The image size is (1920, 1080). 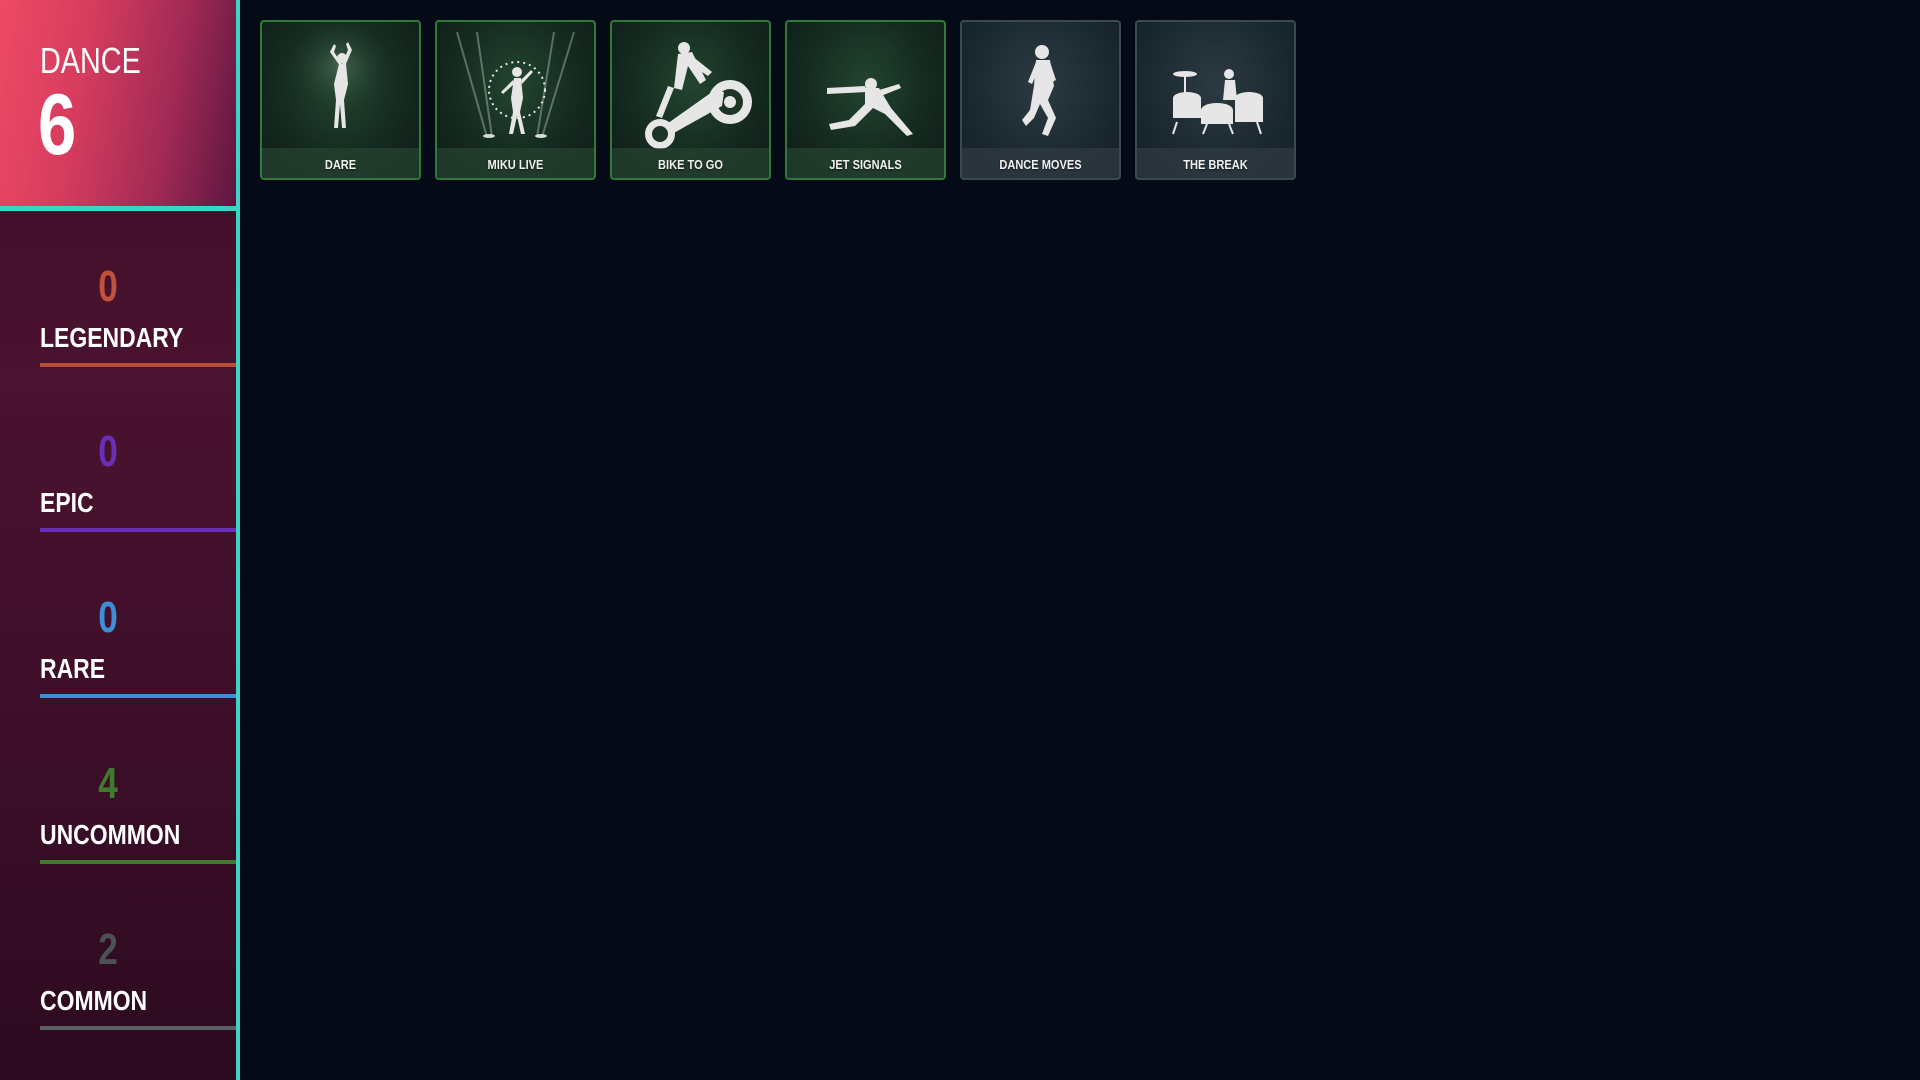 What do you see at coordinates (73, 668) in the screenshot?
I see `rarity-label: RARE` at bounding box center [73, 668].